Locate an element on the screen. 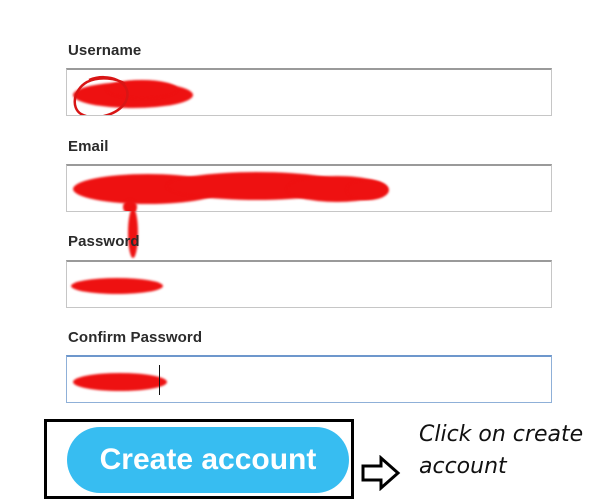  create-account-button: Create account is located at coordinates (208, 460).